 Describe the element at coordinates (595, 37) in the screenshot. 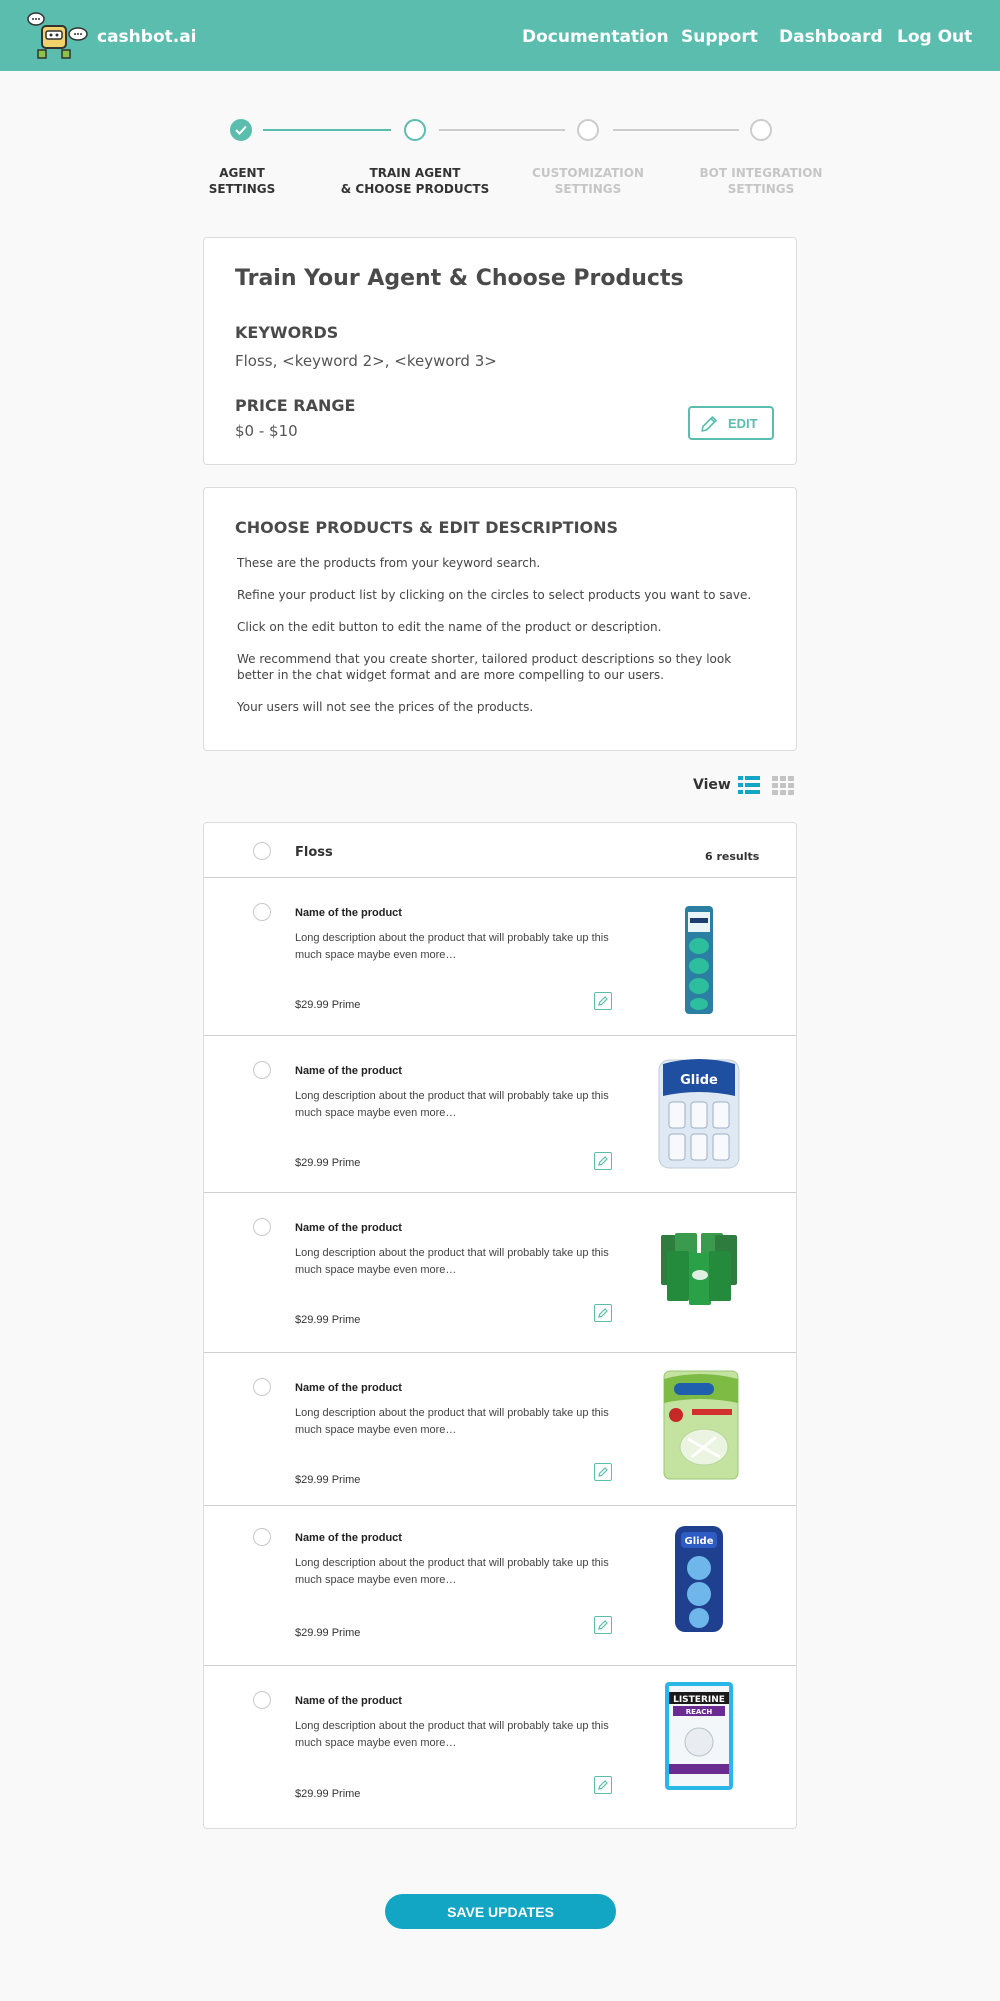

I see `nav-documentation: Documentation` at that location.